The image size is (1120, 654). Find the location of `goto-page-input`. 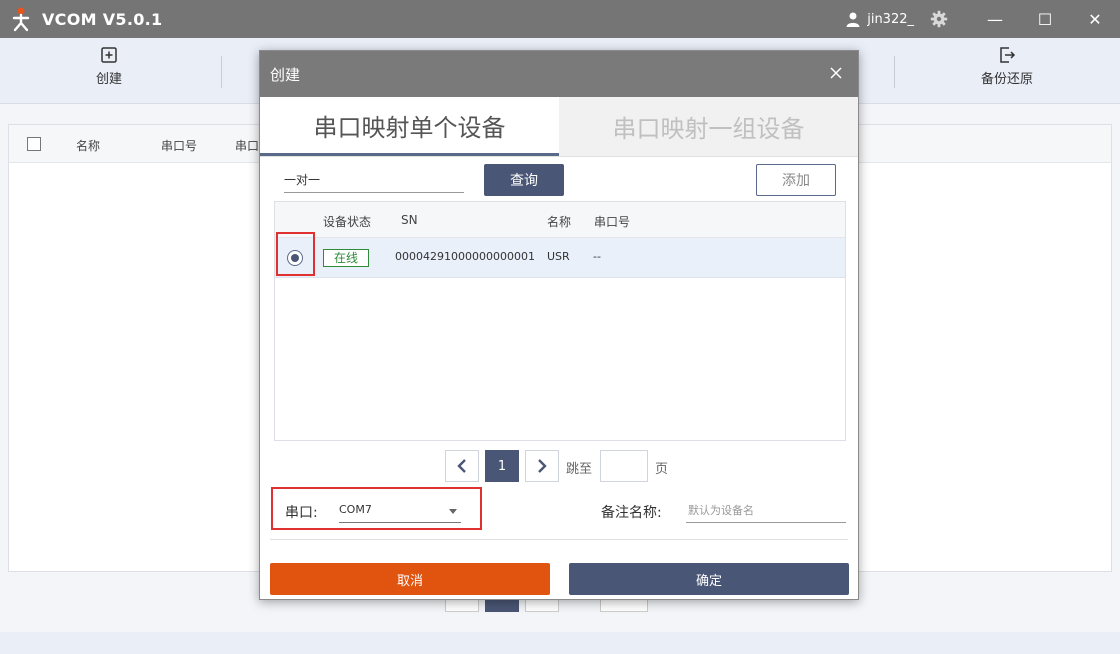

goto-page-input is located at coordinates (624, 466).